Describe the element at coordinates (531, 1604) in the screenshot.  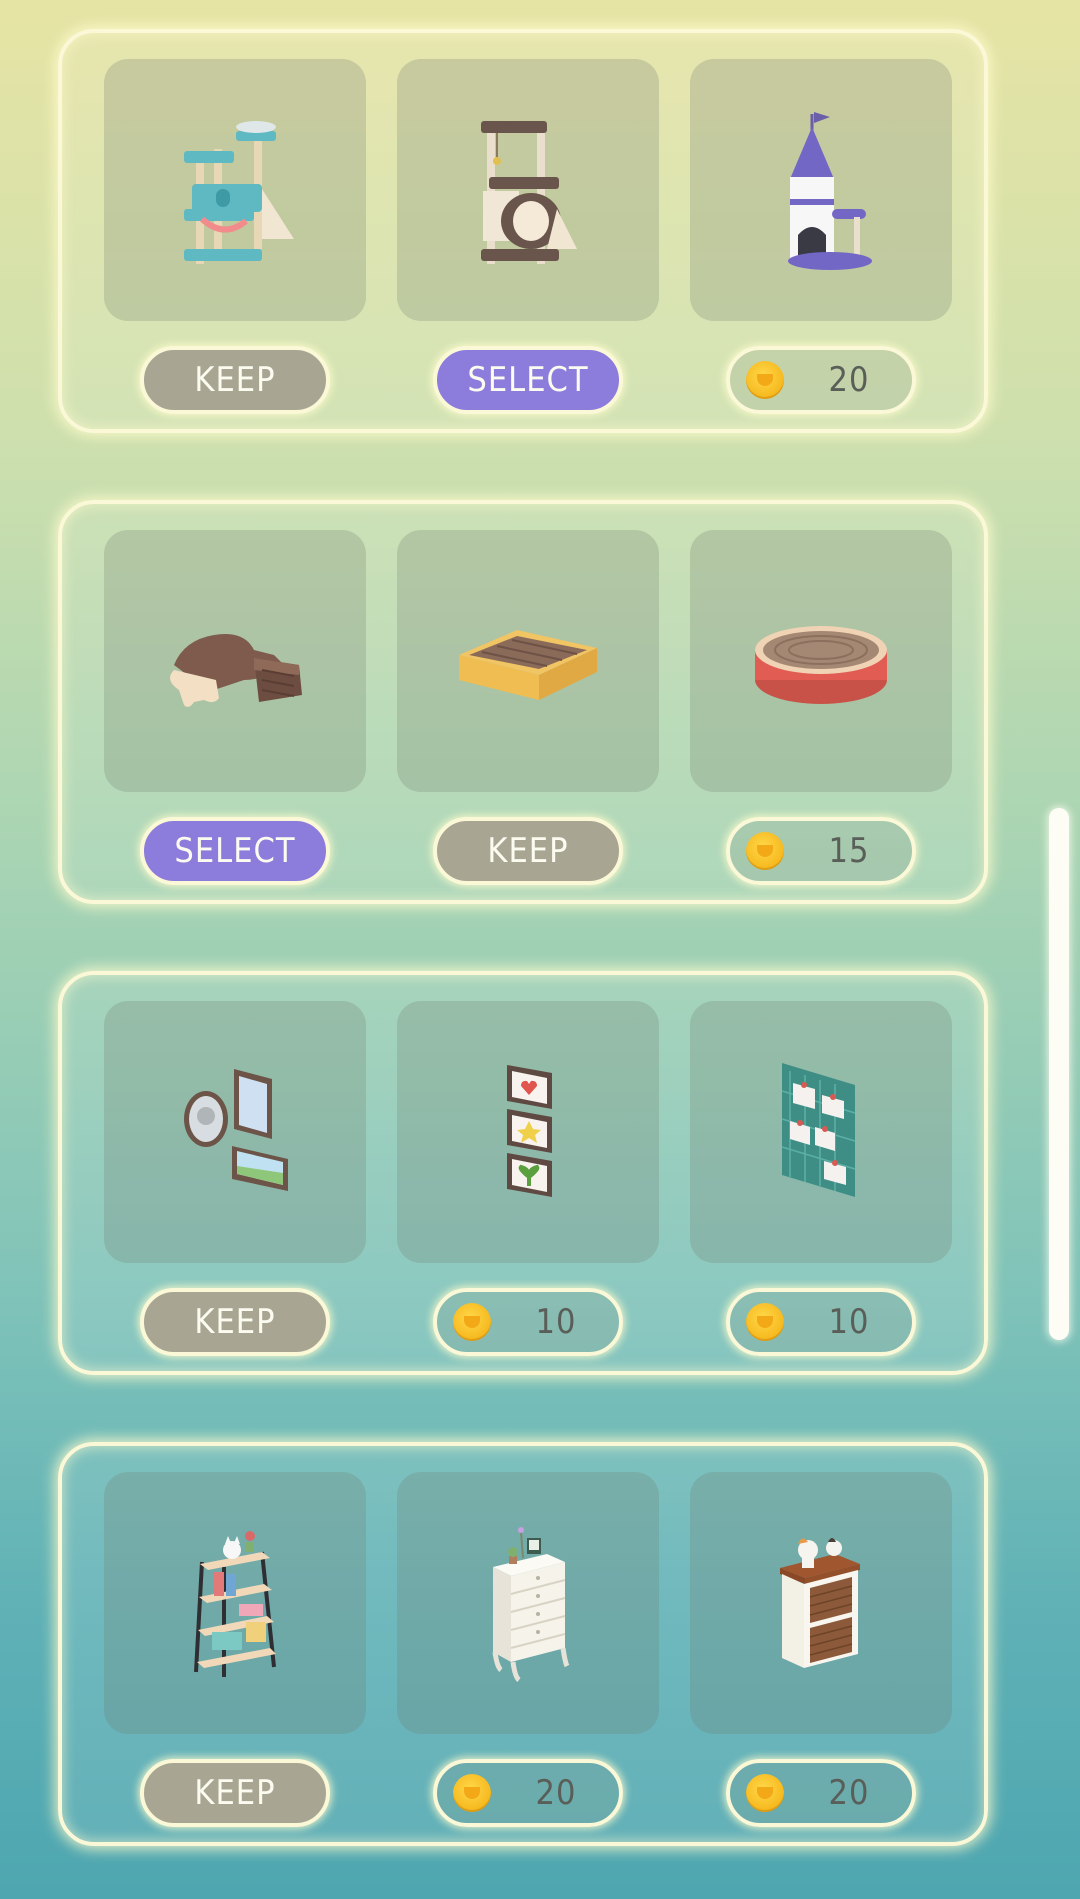
I see `white-dresser-image` at that location.